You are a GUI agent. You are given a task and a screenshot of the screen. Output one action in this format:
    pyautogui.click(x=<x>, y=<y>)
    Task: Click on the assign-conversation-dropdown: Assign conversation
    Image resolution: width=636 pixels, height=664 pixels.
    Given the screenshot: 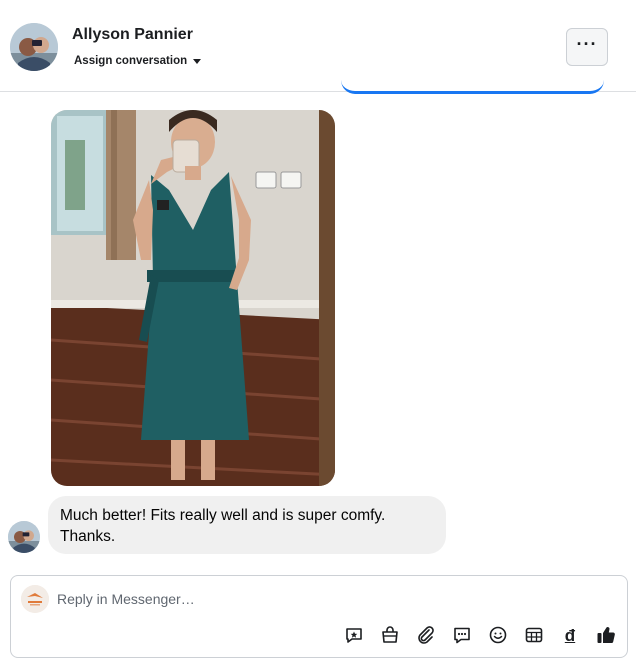 What is the action you would take?
    pyautogui.click(x=138, y=61)
    